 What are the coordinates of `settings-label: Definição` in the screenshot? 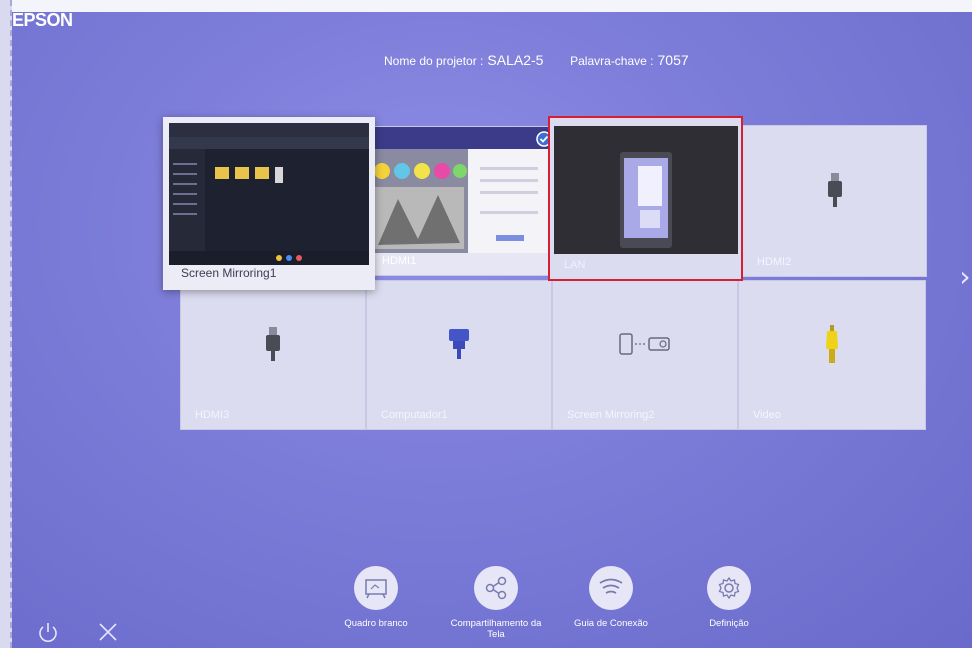 It's located at (729, 623).